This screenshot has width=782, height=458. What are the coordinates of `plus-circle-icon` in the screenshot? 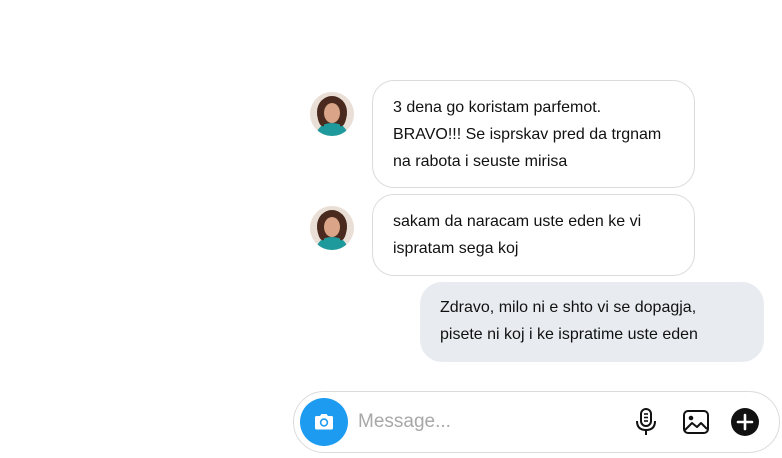 It's located at (745, 422).